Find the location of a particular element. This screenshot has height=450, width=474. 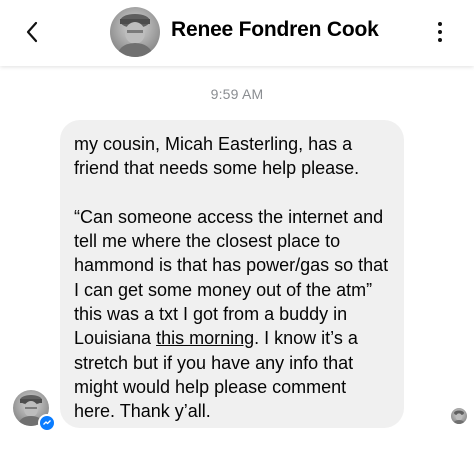

more-options-button is located at coordinates (440, 32).